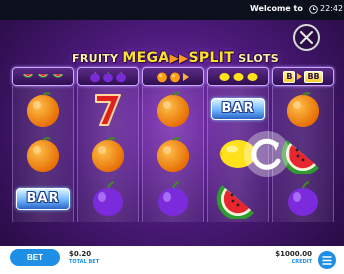 This screenshot has height=274, width=344. What do you see at coordinates (35, 257) in the screenshot?
I see `bet-button: BET` at bounding box center [35, 257].